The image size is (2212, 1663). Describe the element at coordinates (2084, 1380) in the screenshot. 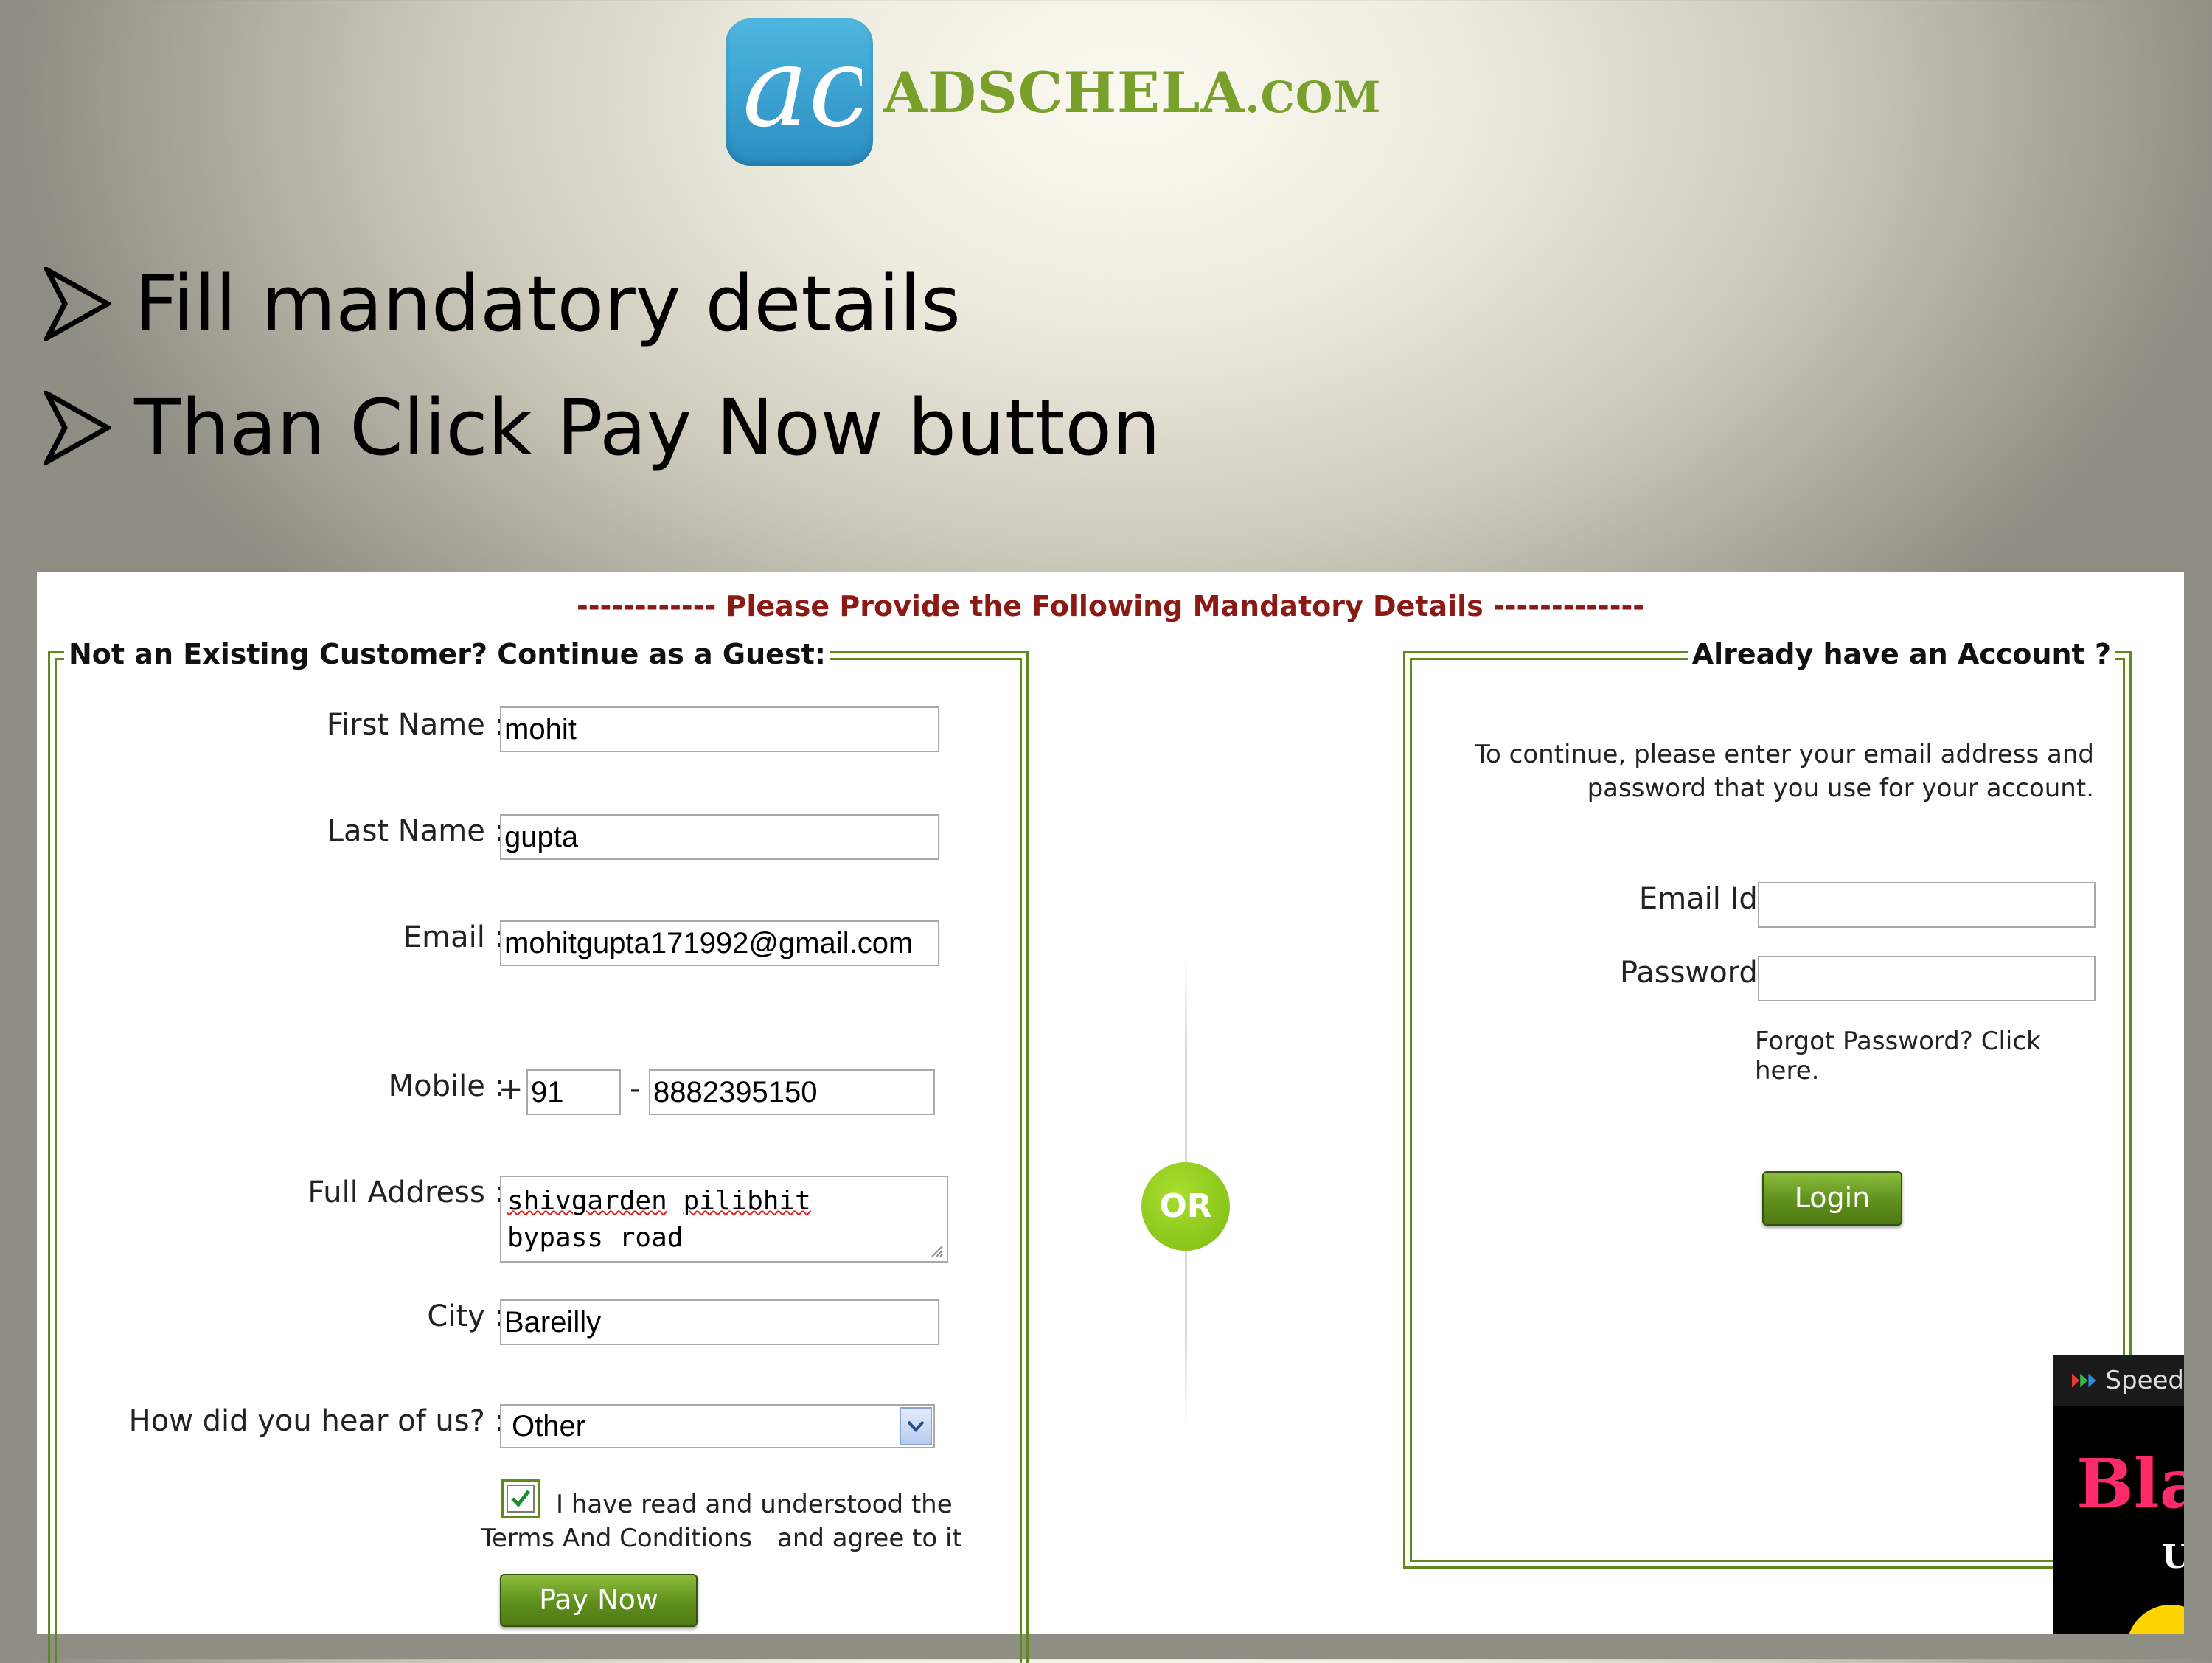

I see `play-arrows-icon` at that location.